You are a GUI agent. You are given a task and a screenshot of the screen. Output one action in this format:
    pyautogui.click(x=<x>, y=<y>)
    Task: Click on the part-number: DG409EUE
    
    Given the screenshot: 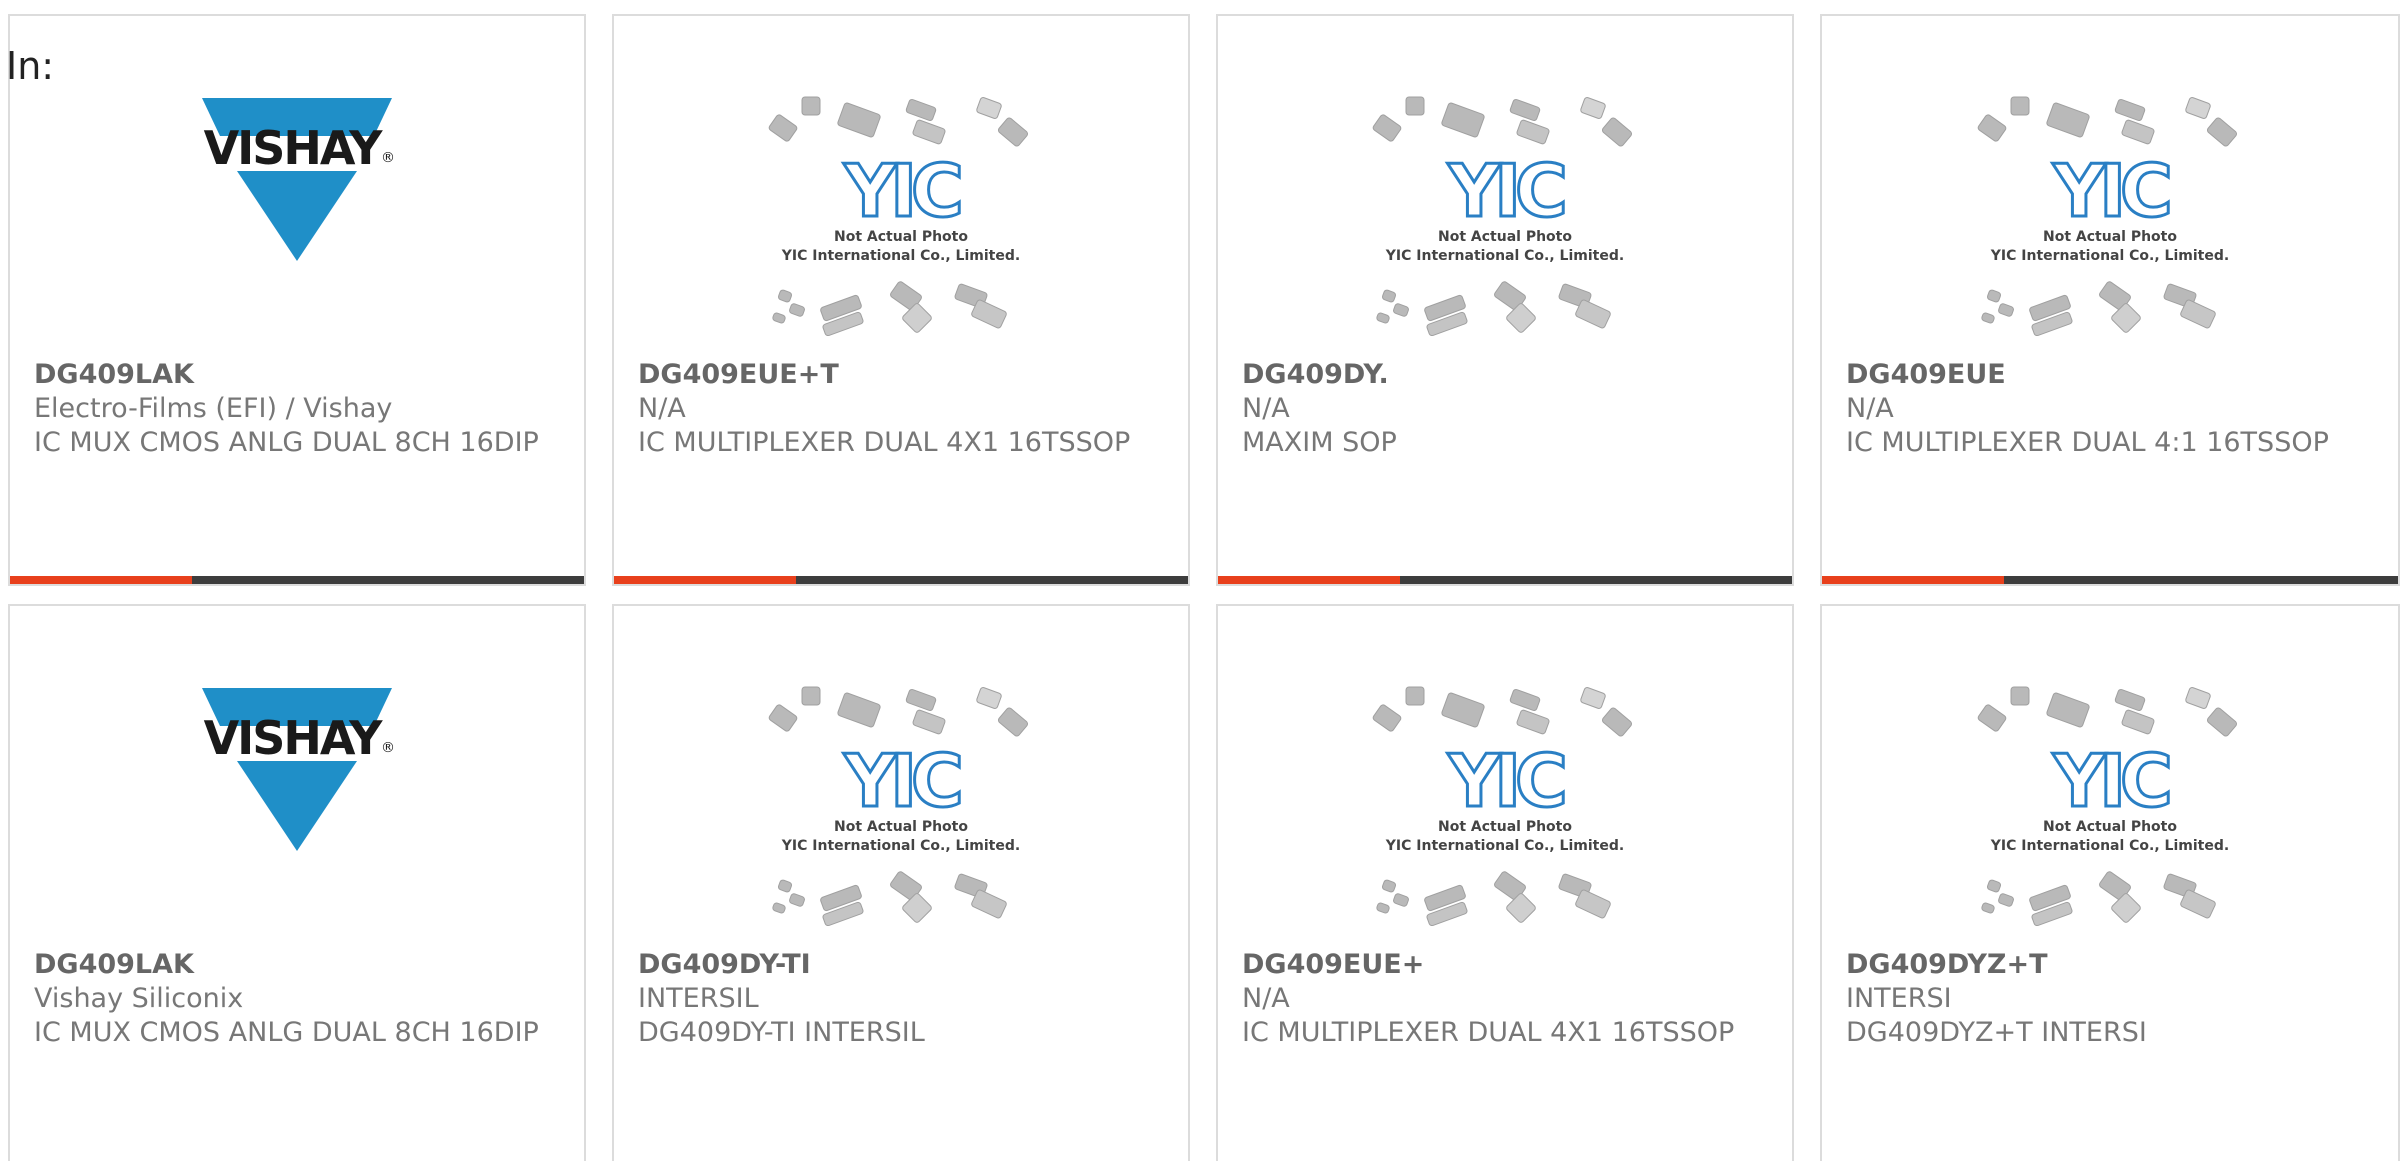 What is the action you would take?
    pyautogui.click(x=2114, y=375)
    